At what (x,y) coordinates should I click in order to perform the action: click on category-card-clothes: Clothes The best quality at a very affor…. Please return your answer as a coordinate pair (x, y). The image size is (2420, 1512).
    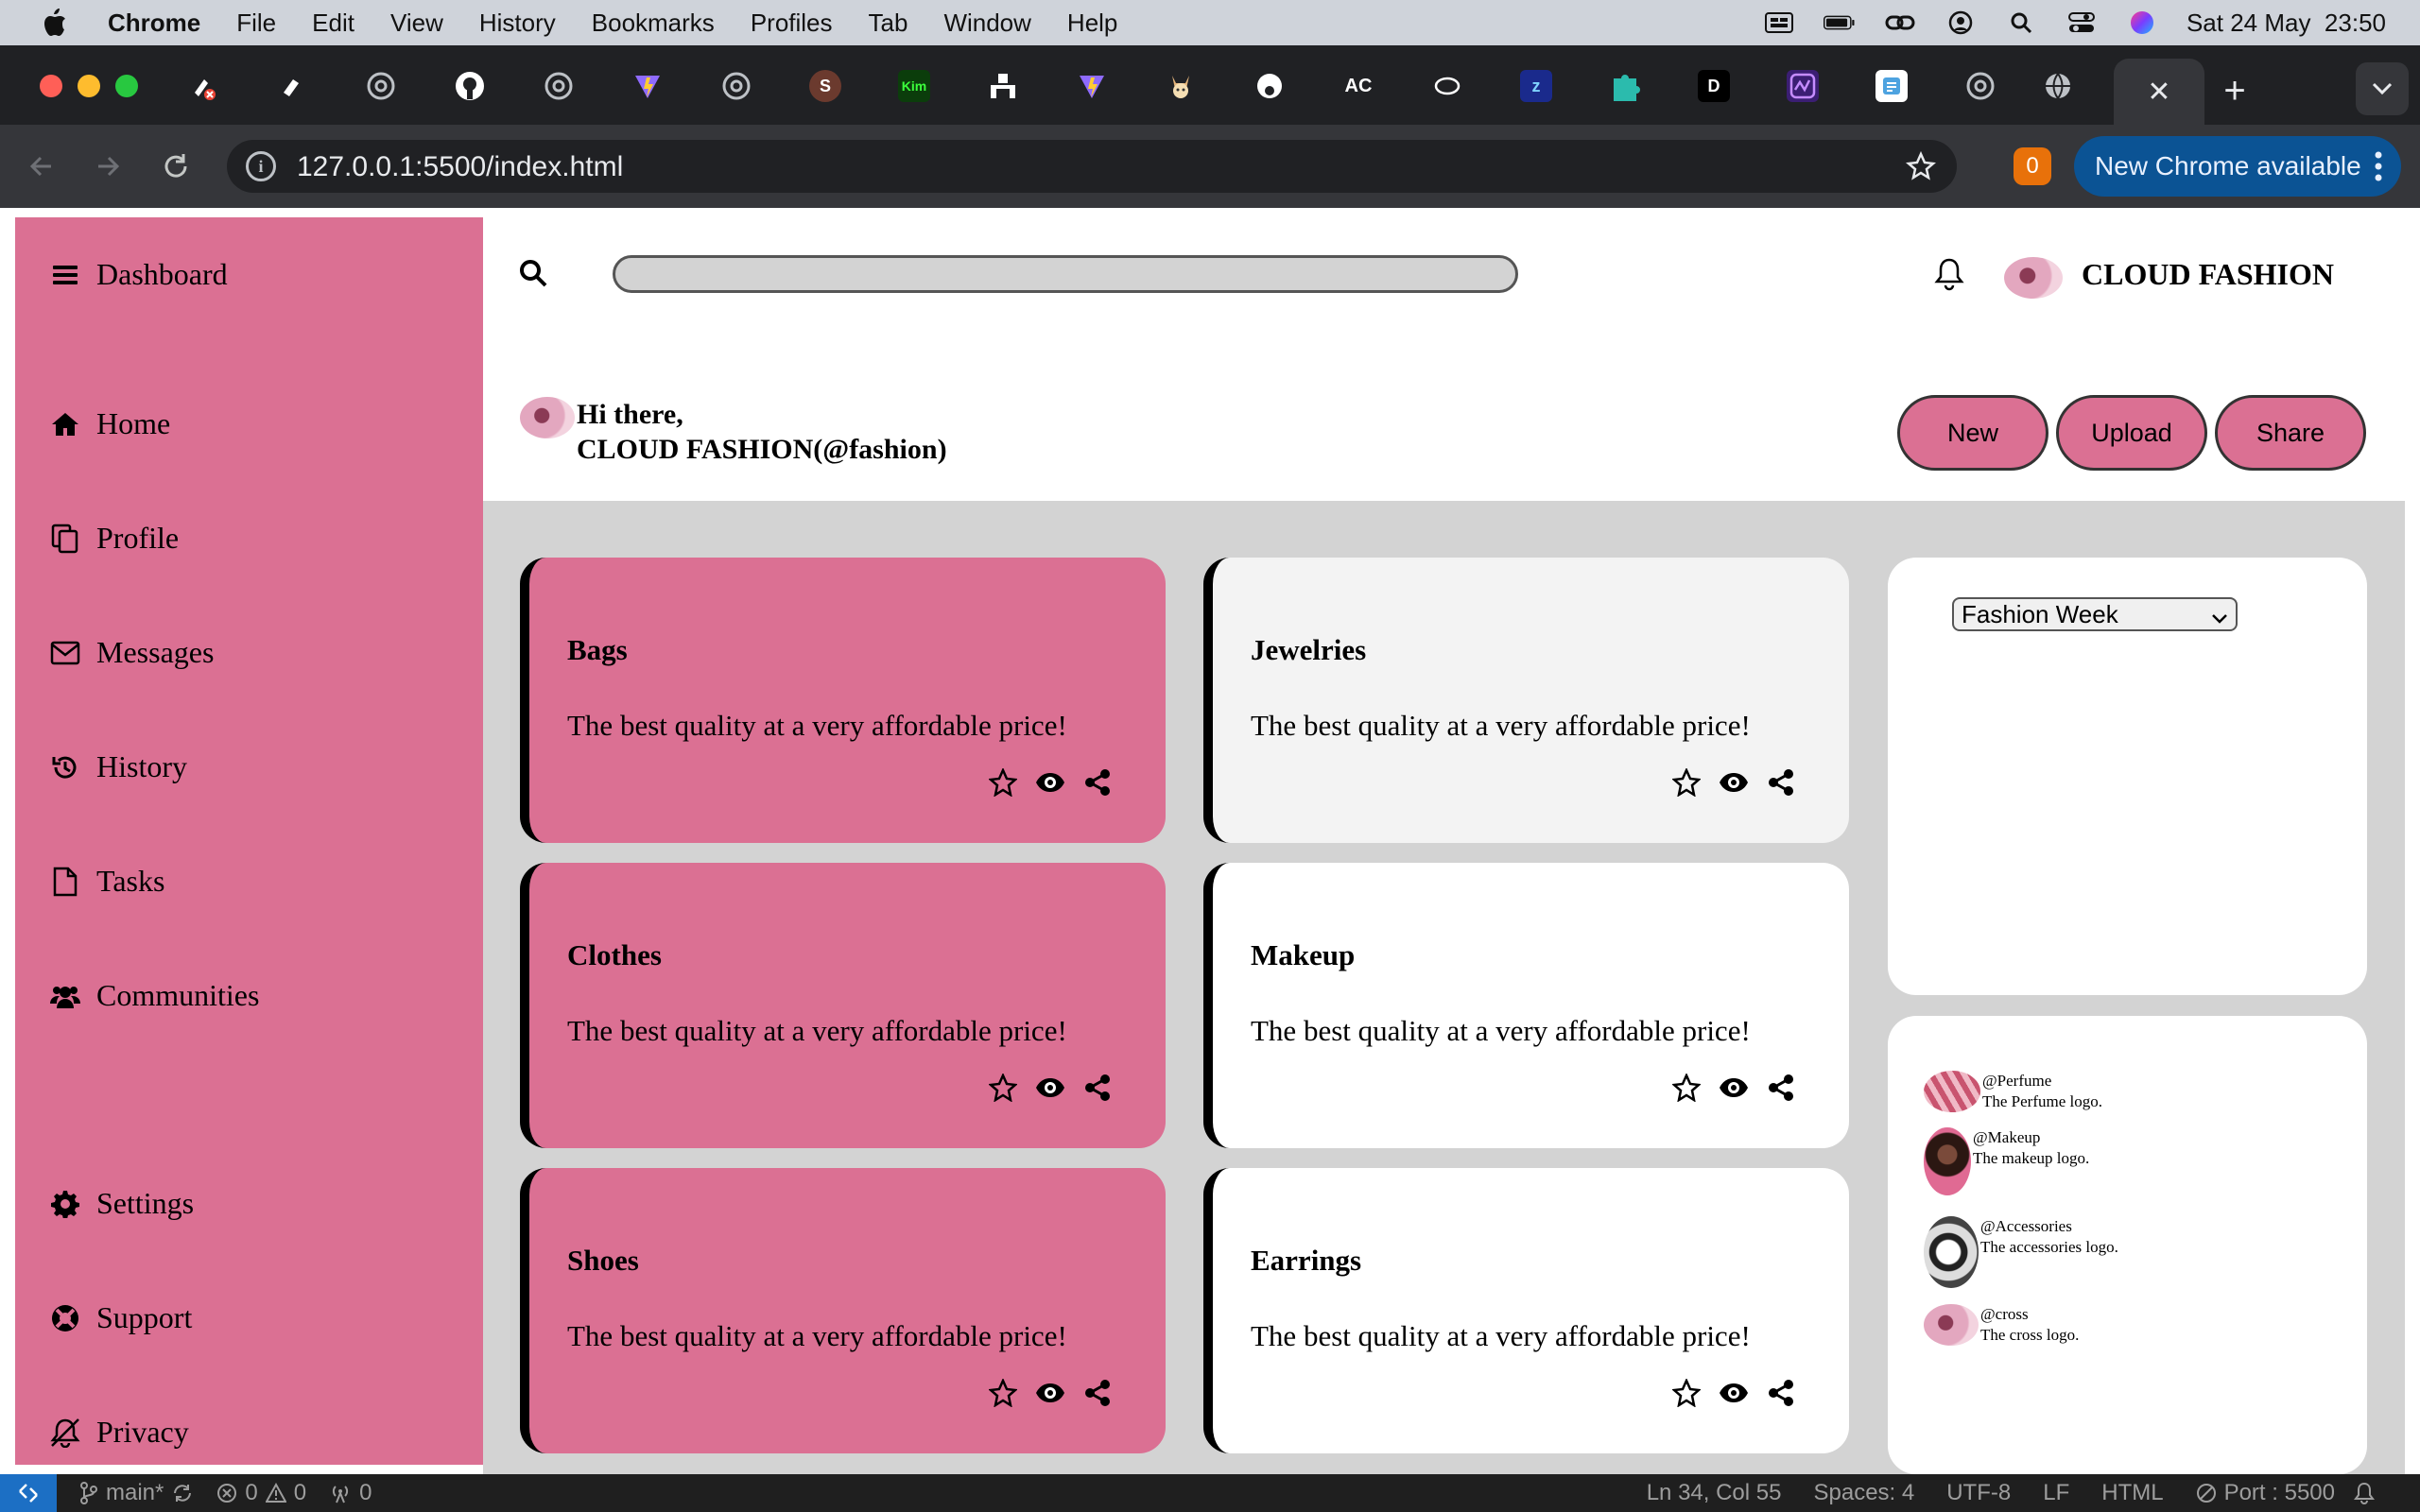
    Looking at the image, I should click on (843, 1005).